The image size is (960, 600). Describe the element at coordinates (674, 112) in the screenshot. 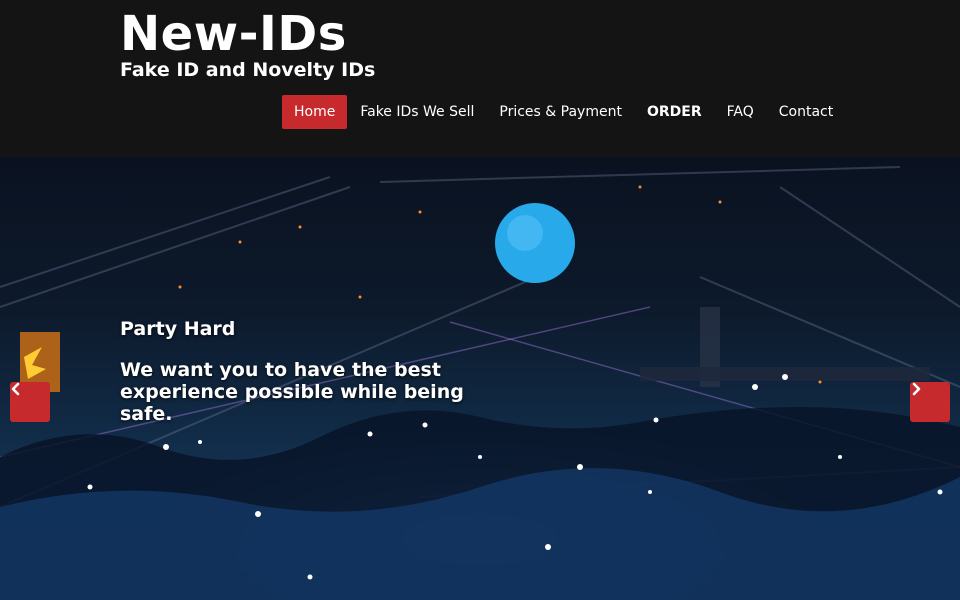

I see `nav-order: ORDER` at that location.